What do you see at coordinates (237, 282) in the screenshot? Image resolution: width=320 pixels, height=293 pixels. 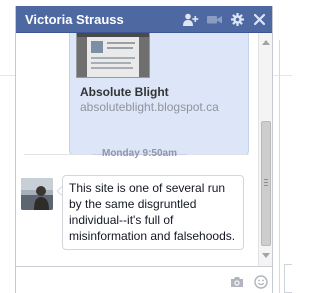 I see `camera-icon` at bounding box center [237, 282].